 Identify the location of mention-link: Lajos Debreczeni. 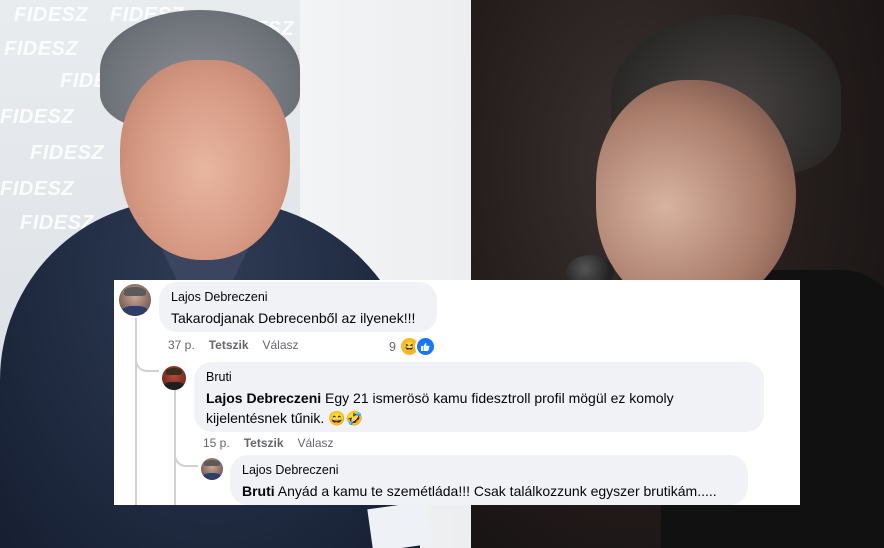
(263, 398).